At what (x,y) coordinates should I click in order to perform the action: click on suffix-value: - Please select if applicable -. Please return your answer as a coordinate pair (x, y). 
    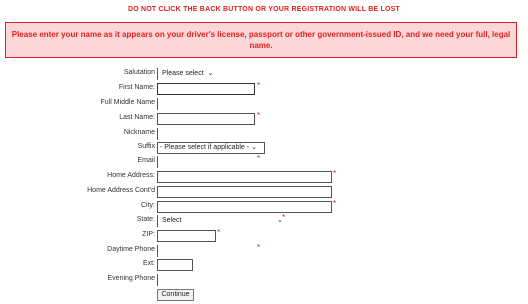
    Looking at the image, I should click on (205, 147).